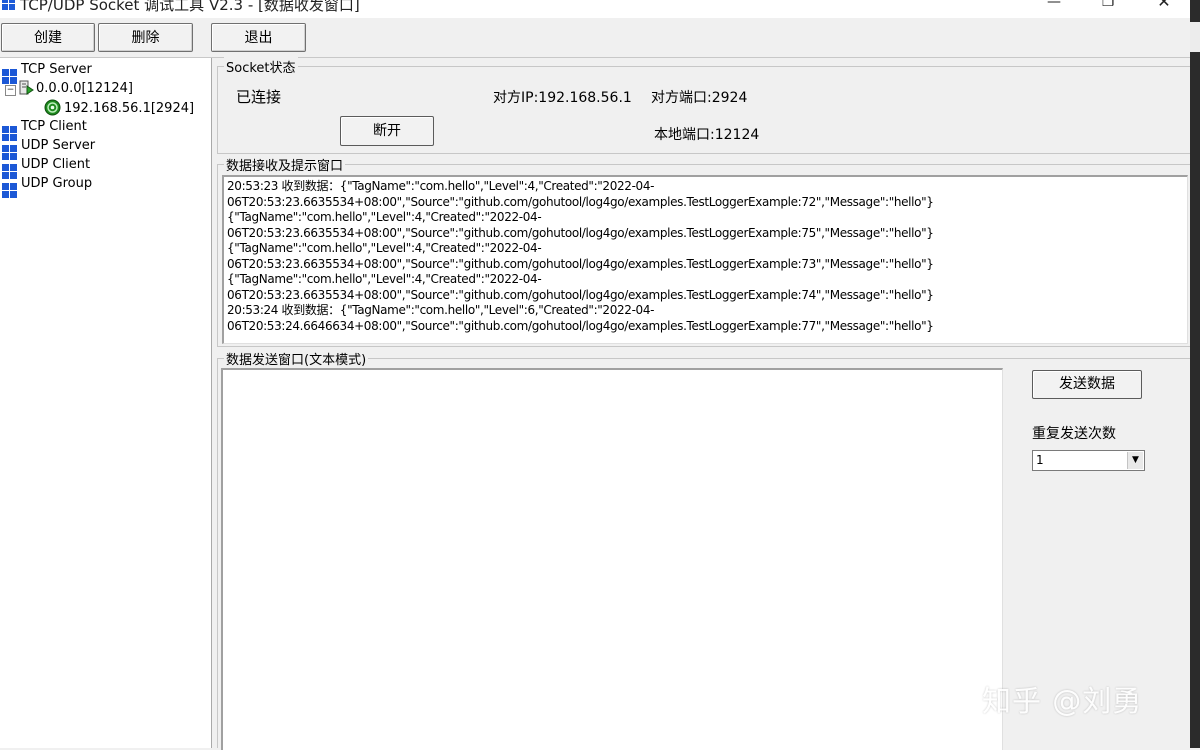 The height and width of the screenshot is (750, 1200). I want to click on tree-item-label: UDP Group, so click(57, 183).